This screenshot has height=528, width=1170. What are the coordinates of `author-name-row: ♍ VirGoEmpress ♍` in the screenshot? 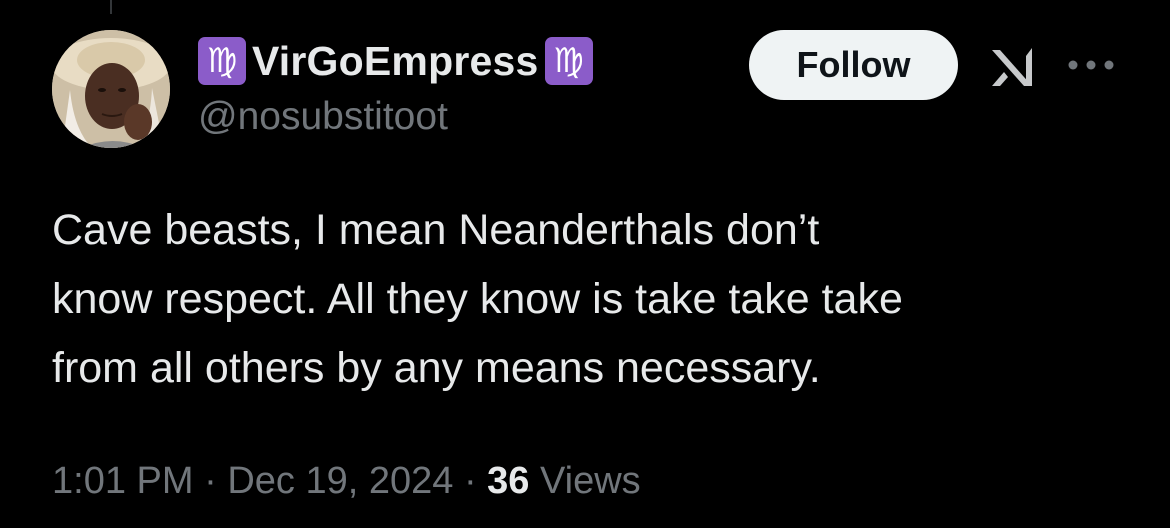 It's located at (395, 61).